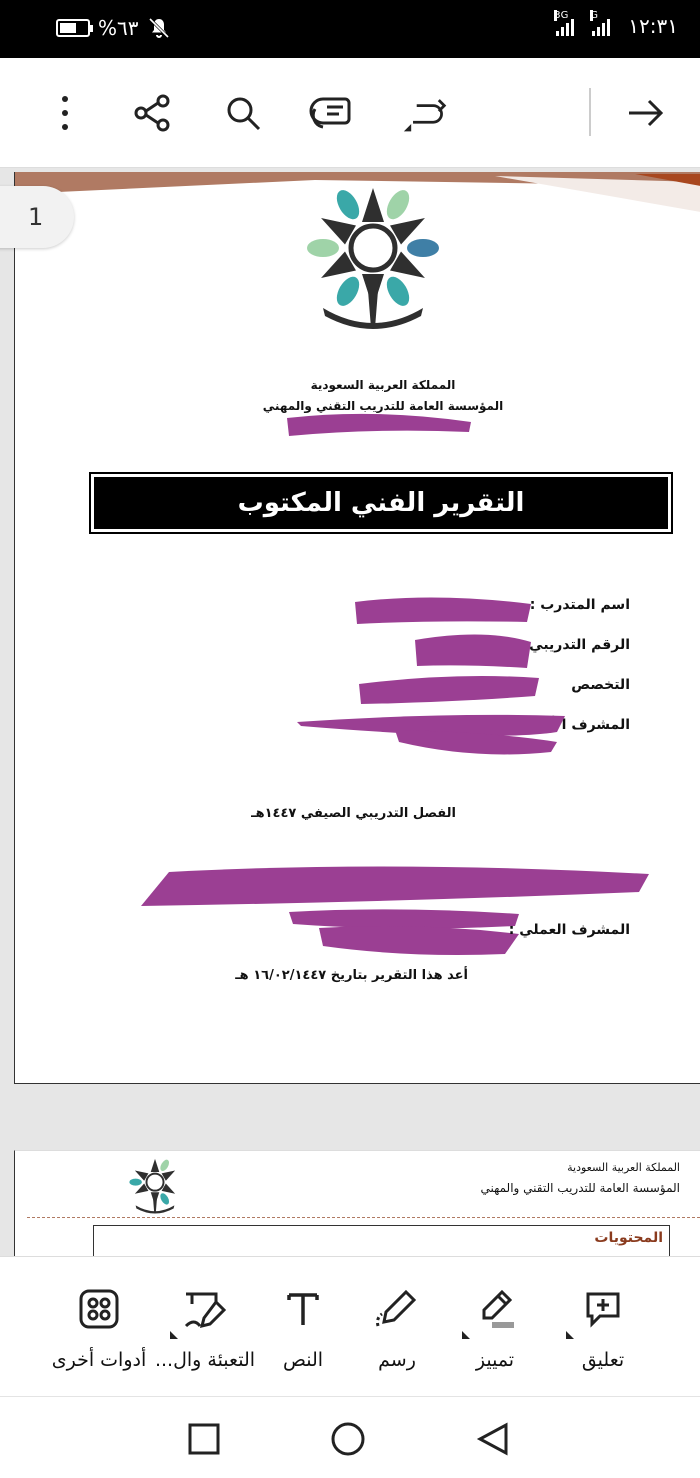 This screenshot has height=1478, width=700. What do you see at coordinates (152, 1186) in the screenshot?
I see `tvtc-logo-small` at bounding box center [152, 1186].